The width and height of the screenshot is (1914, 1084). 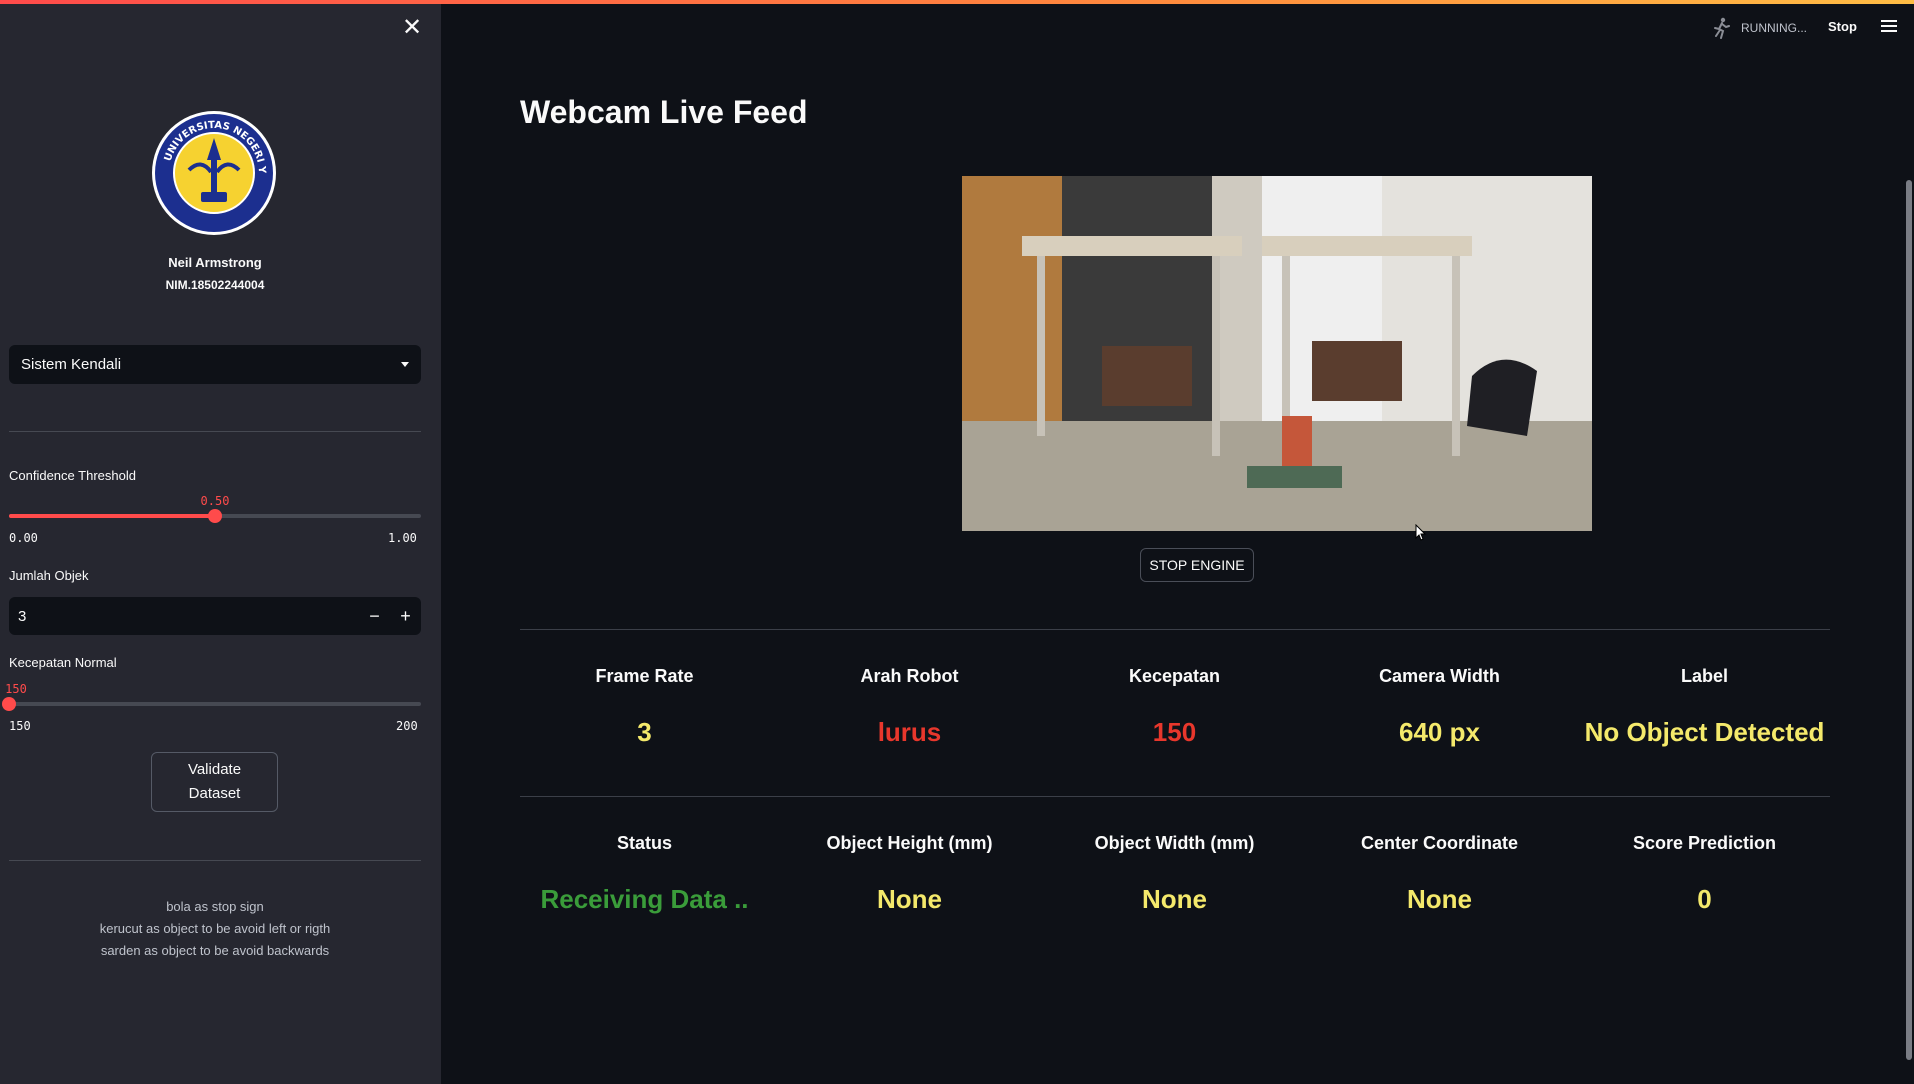 What do you see at coordinates (909, 874) in the screenshot?
I see `metric-card: Object Height (mm) None` at bounding box center [909, 874].